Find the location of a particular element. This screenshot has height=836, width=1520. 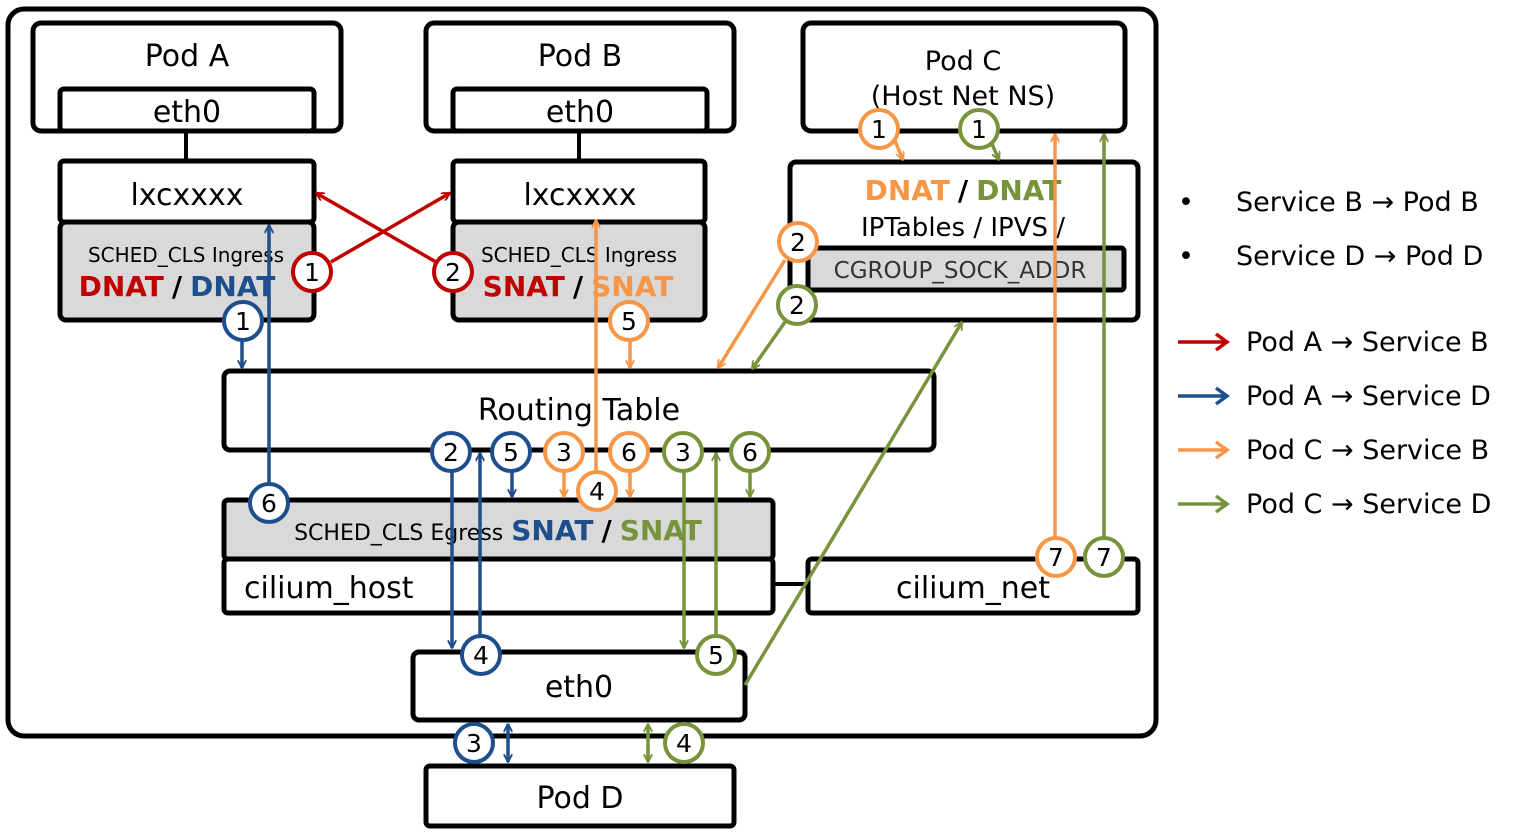

red-arrow-icon is located at coordinates (1204, 342).